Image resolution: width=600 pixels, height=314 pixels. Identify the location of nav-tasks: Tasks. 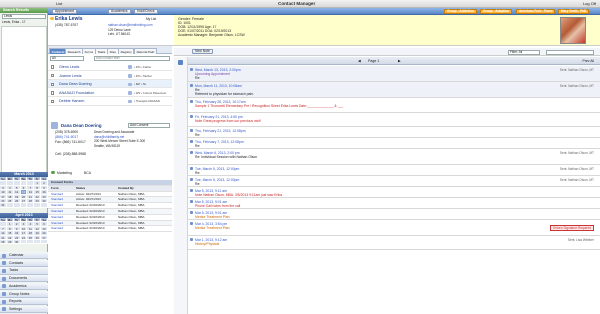
(24, 271).